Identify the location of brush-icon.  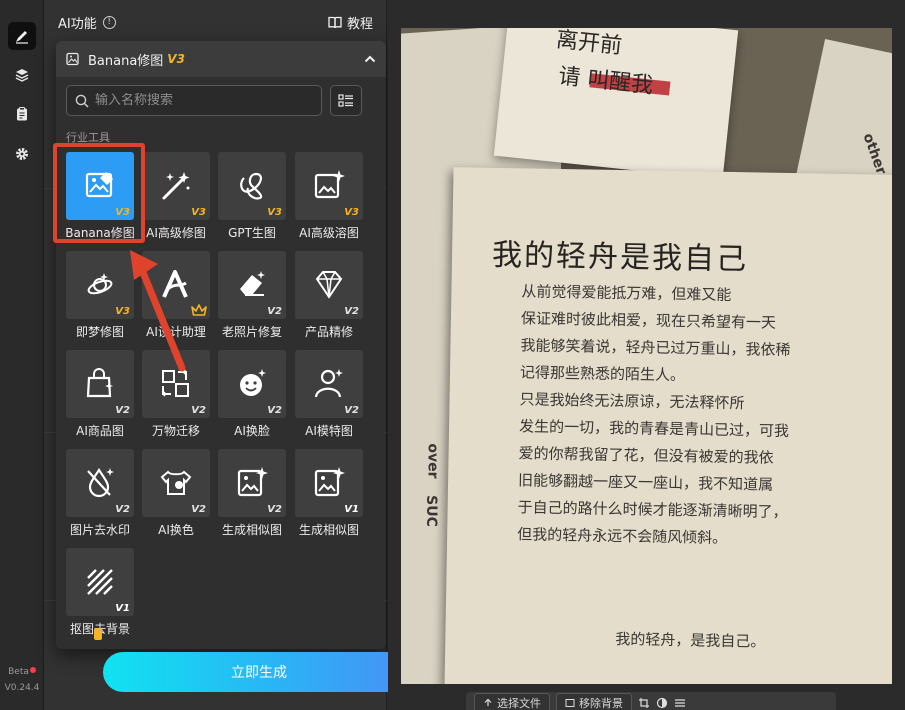
(22, 37).